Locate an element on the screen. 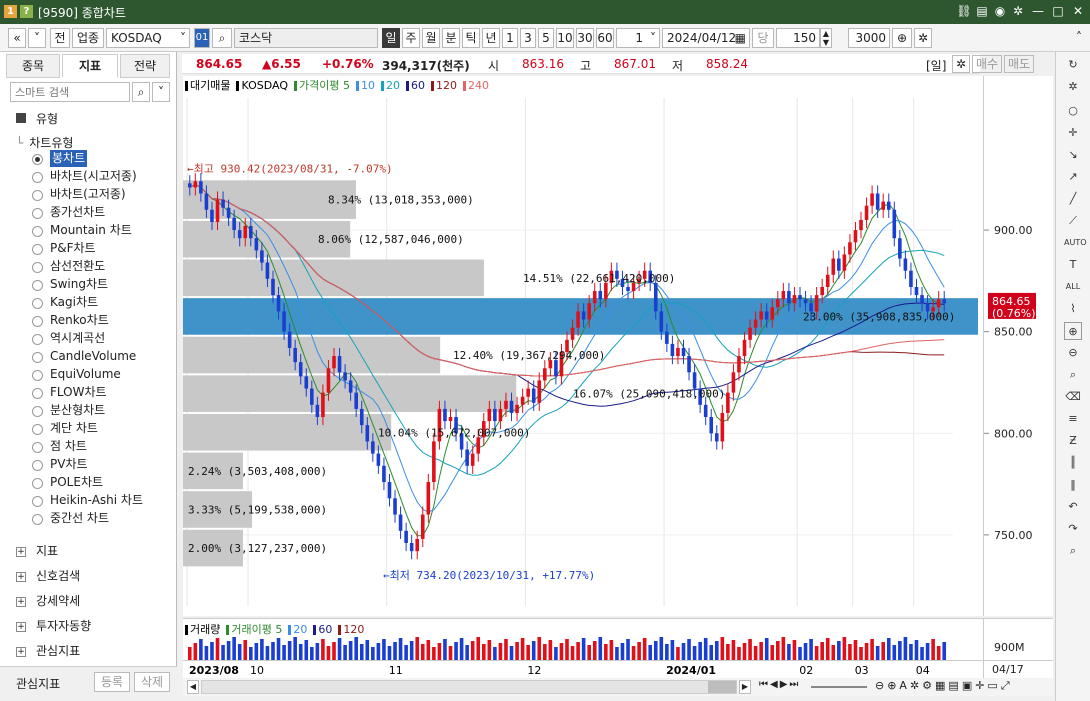  text-tool-icon: T is located at coordinates (1073, 265).